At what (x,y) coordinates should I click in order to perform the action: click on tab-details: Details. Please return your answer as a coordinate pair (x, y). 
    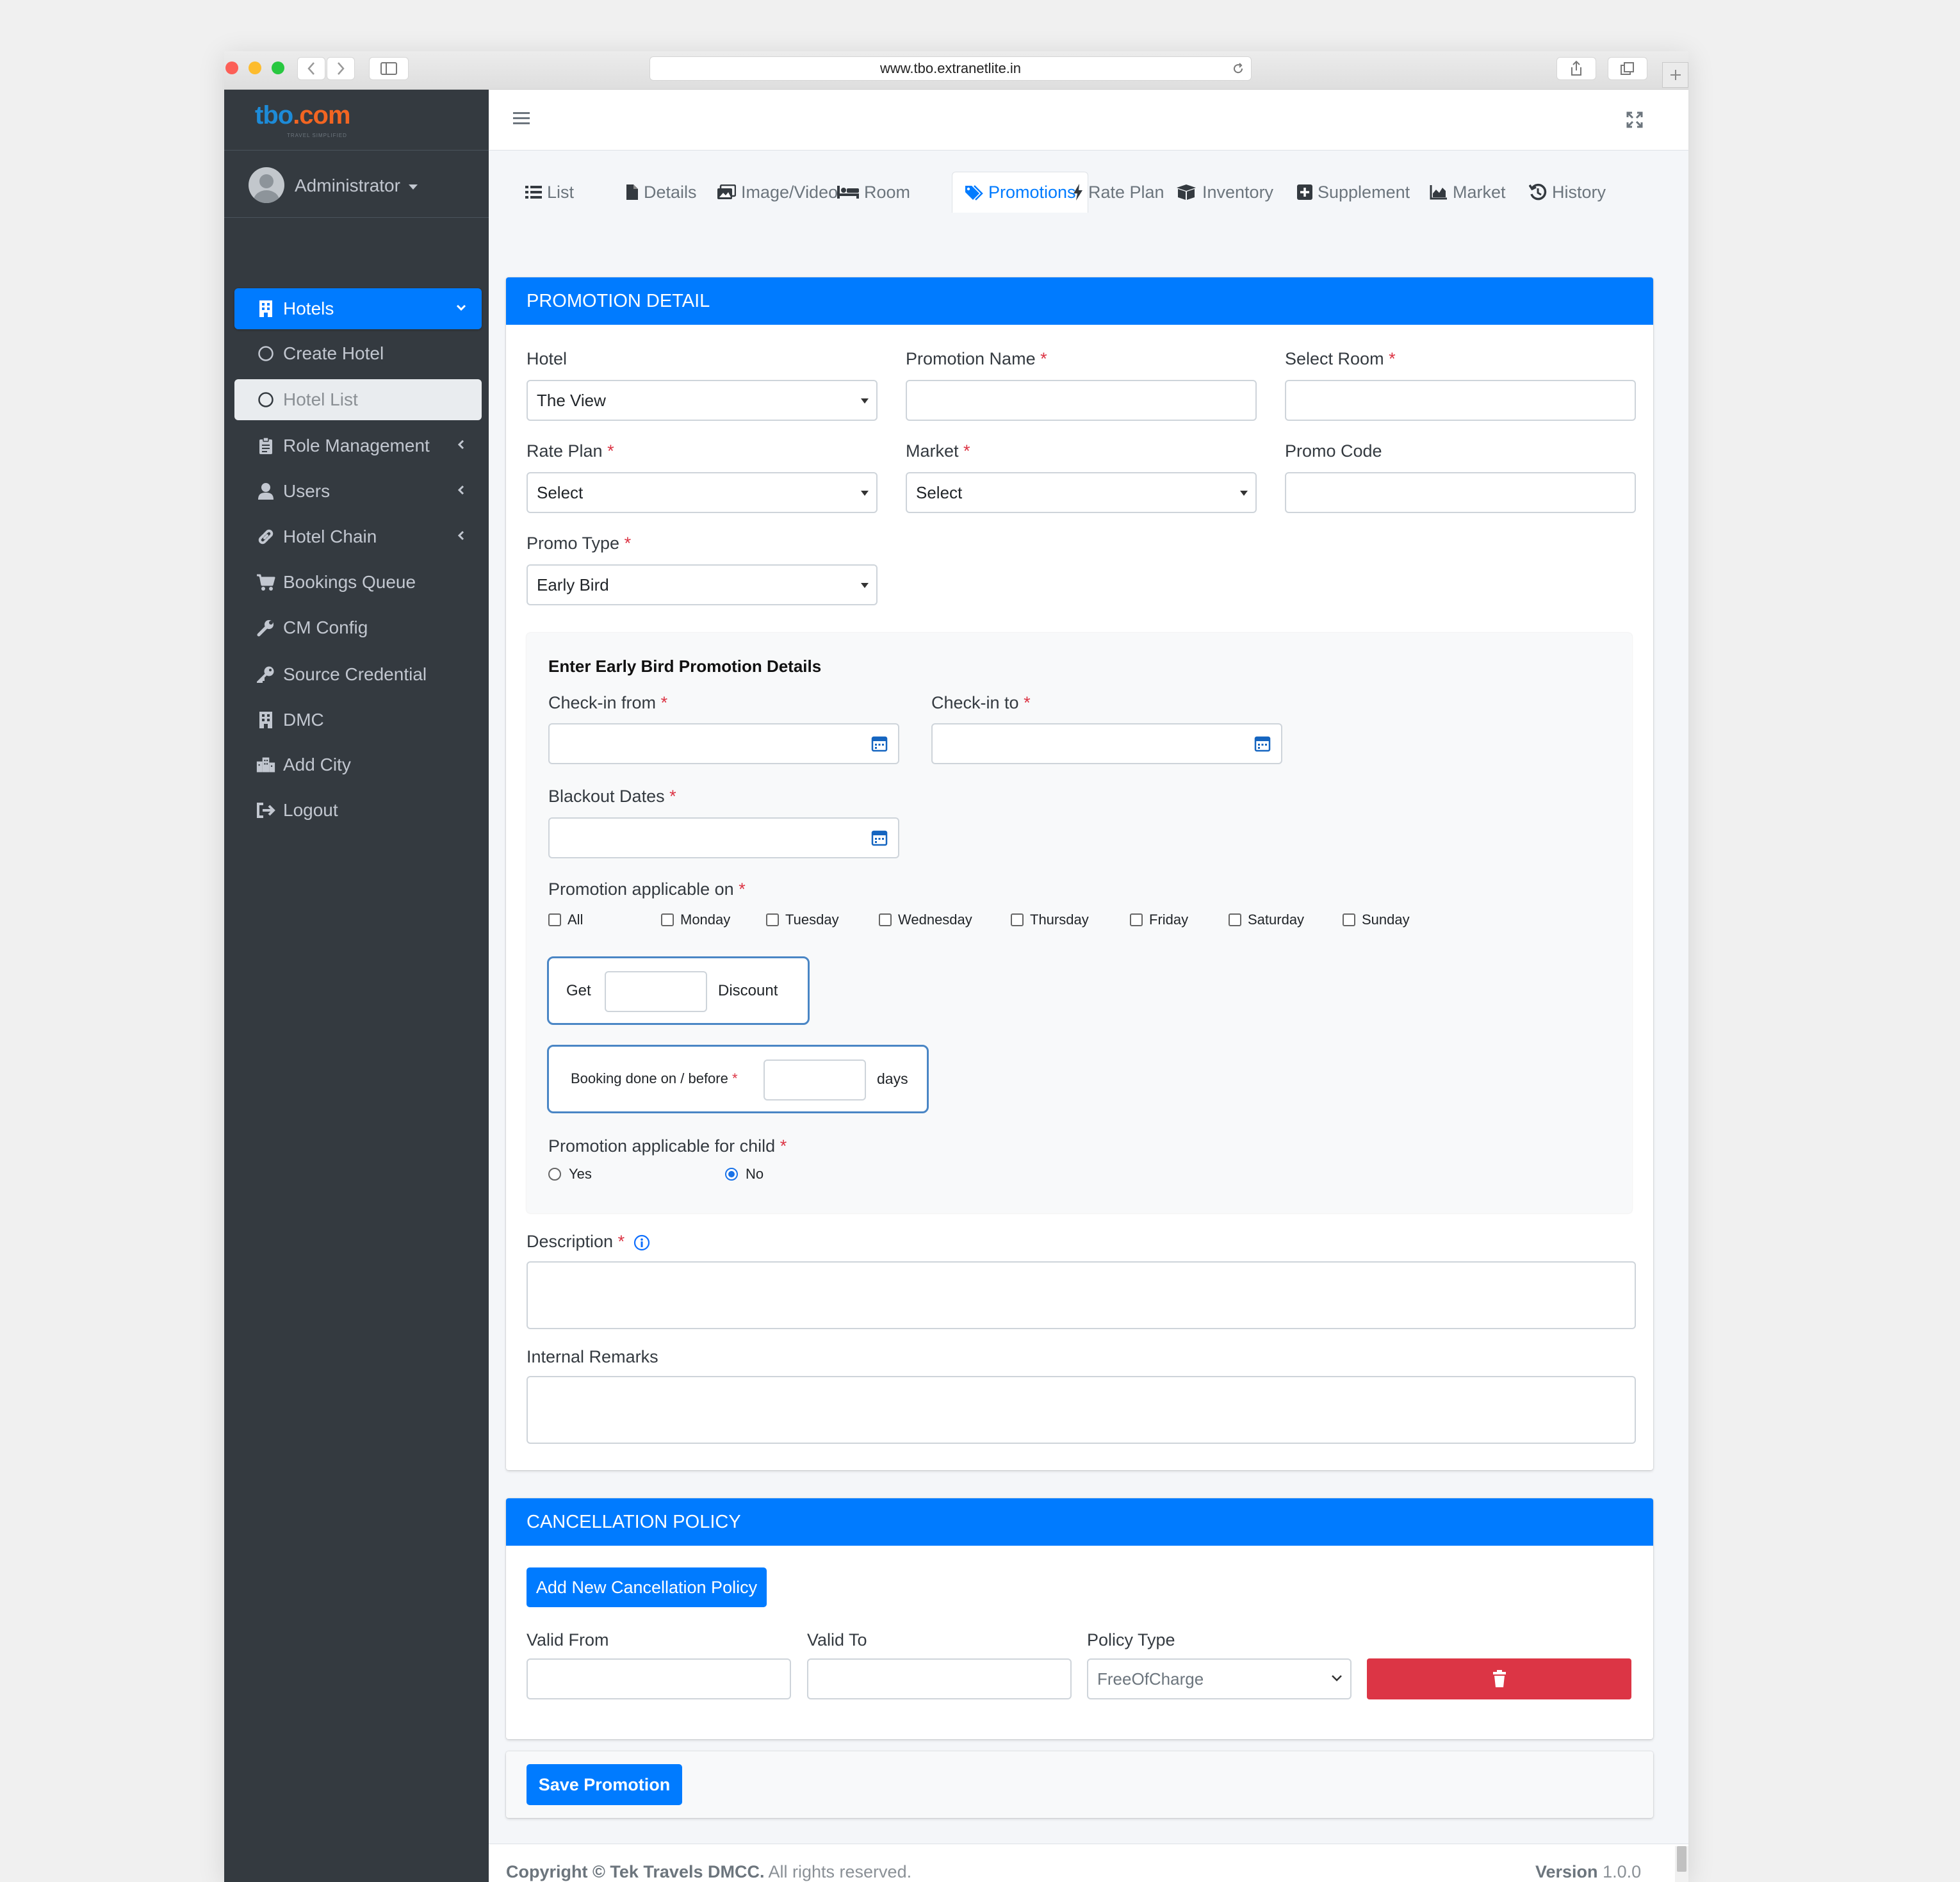
    Looking at the image, I should click on (661, 192).